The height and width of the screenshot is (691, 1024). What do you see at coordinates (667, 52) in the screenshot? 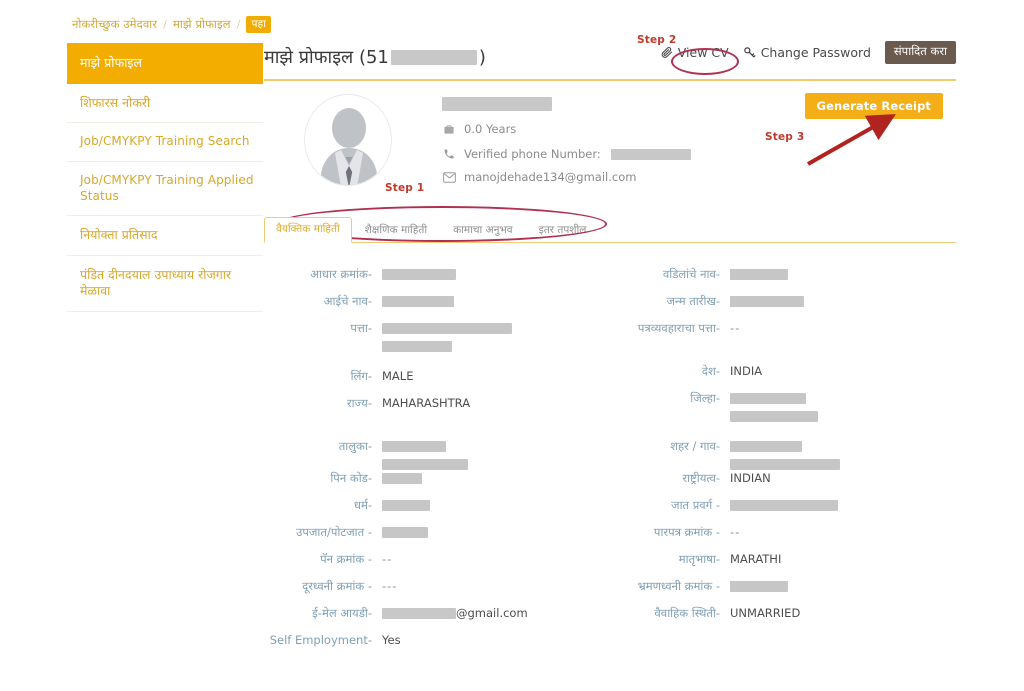
I see `paperclip-icon` at bounding box center [667, 52].